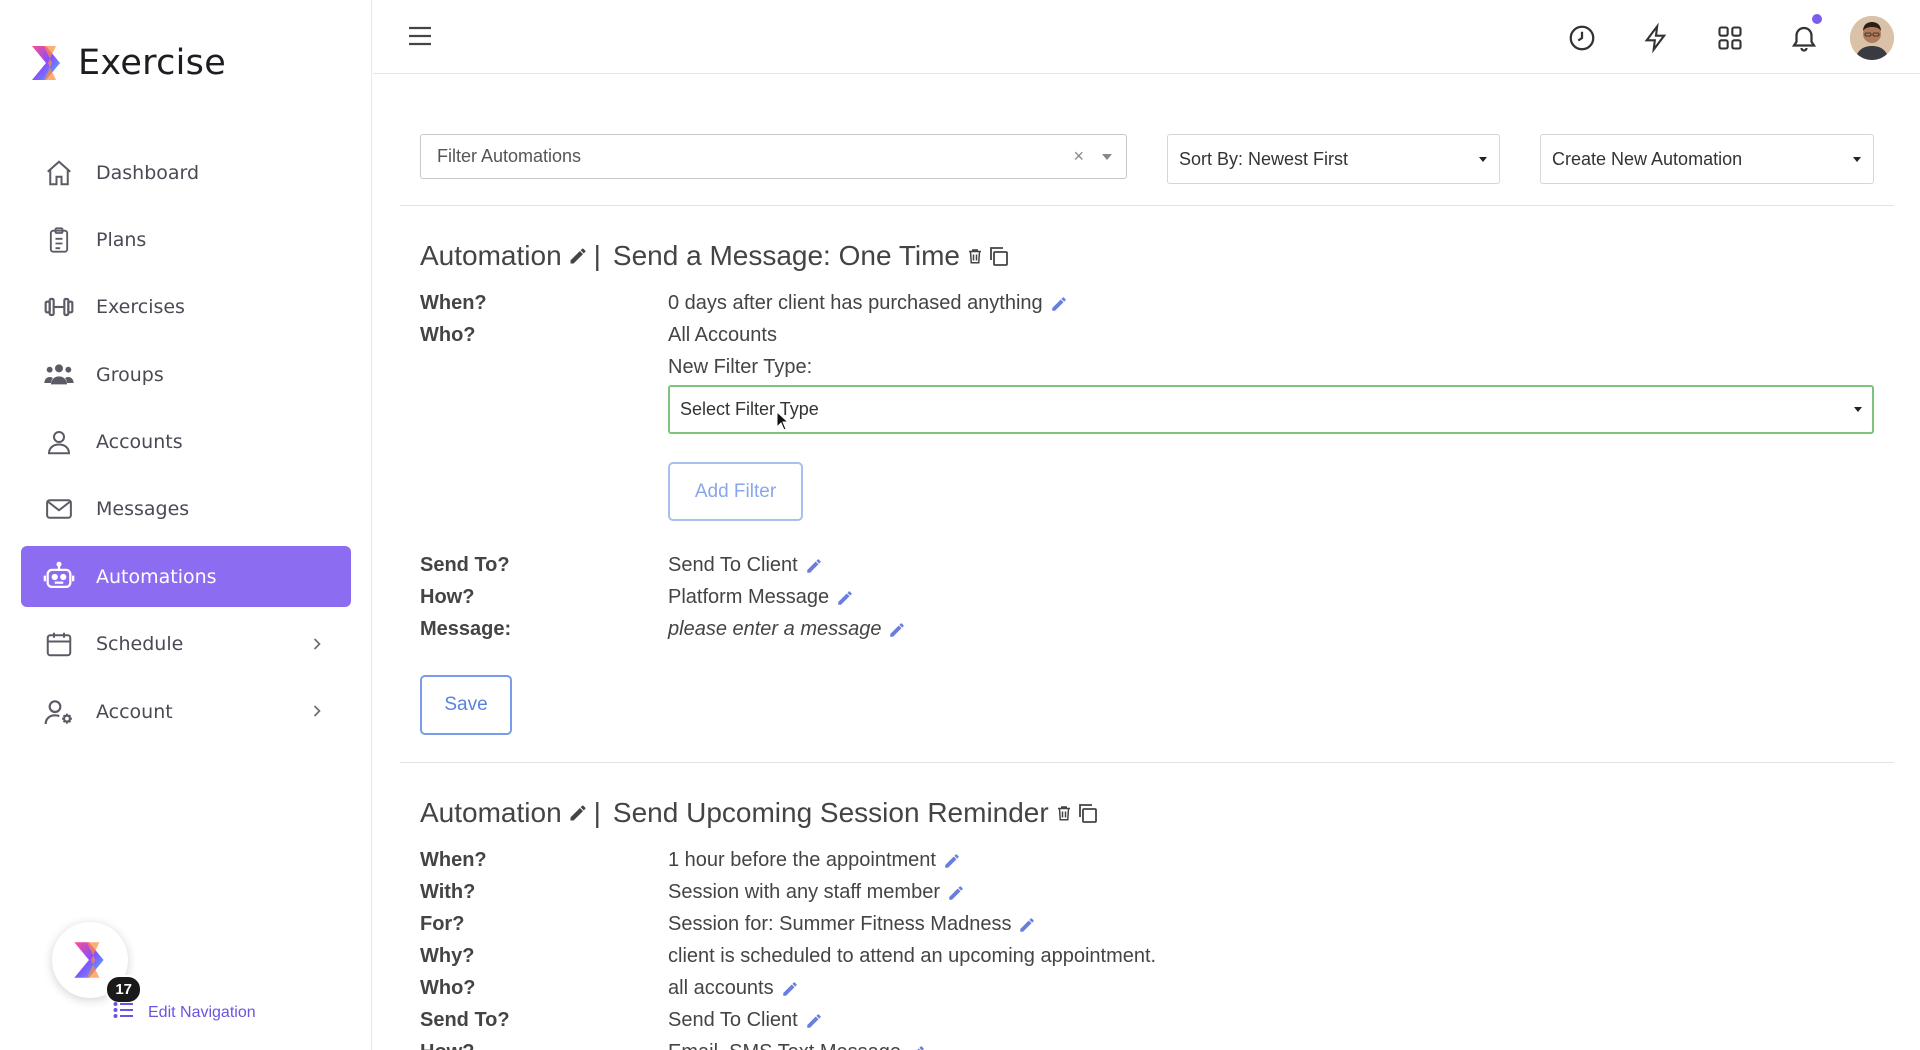 This screenshot has height=1050, width=1920. I want to click on how-row: How? Platform Message, so click(1147, 602).